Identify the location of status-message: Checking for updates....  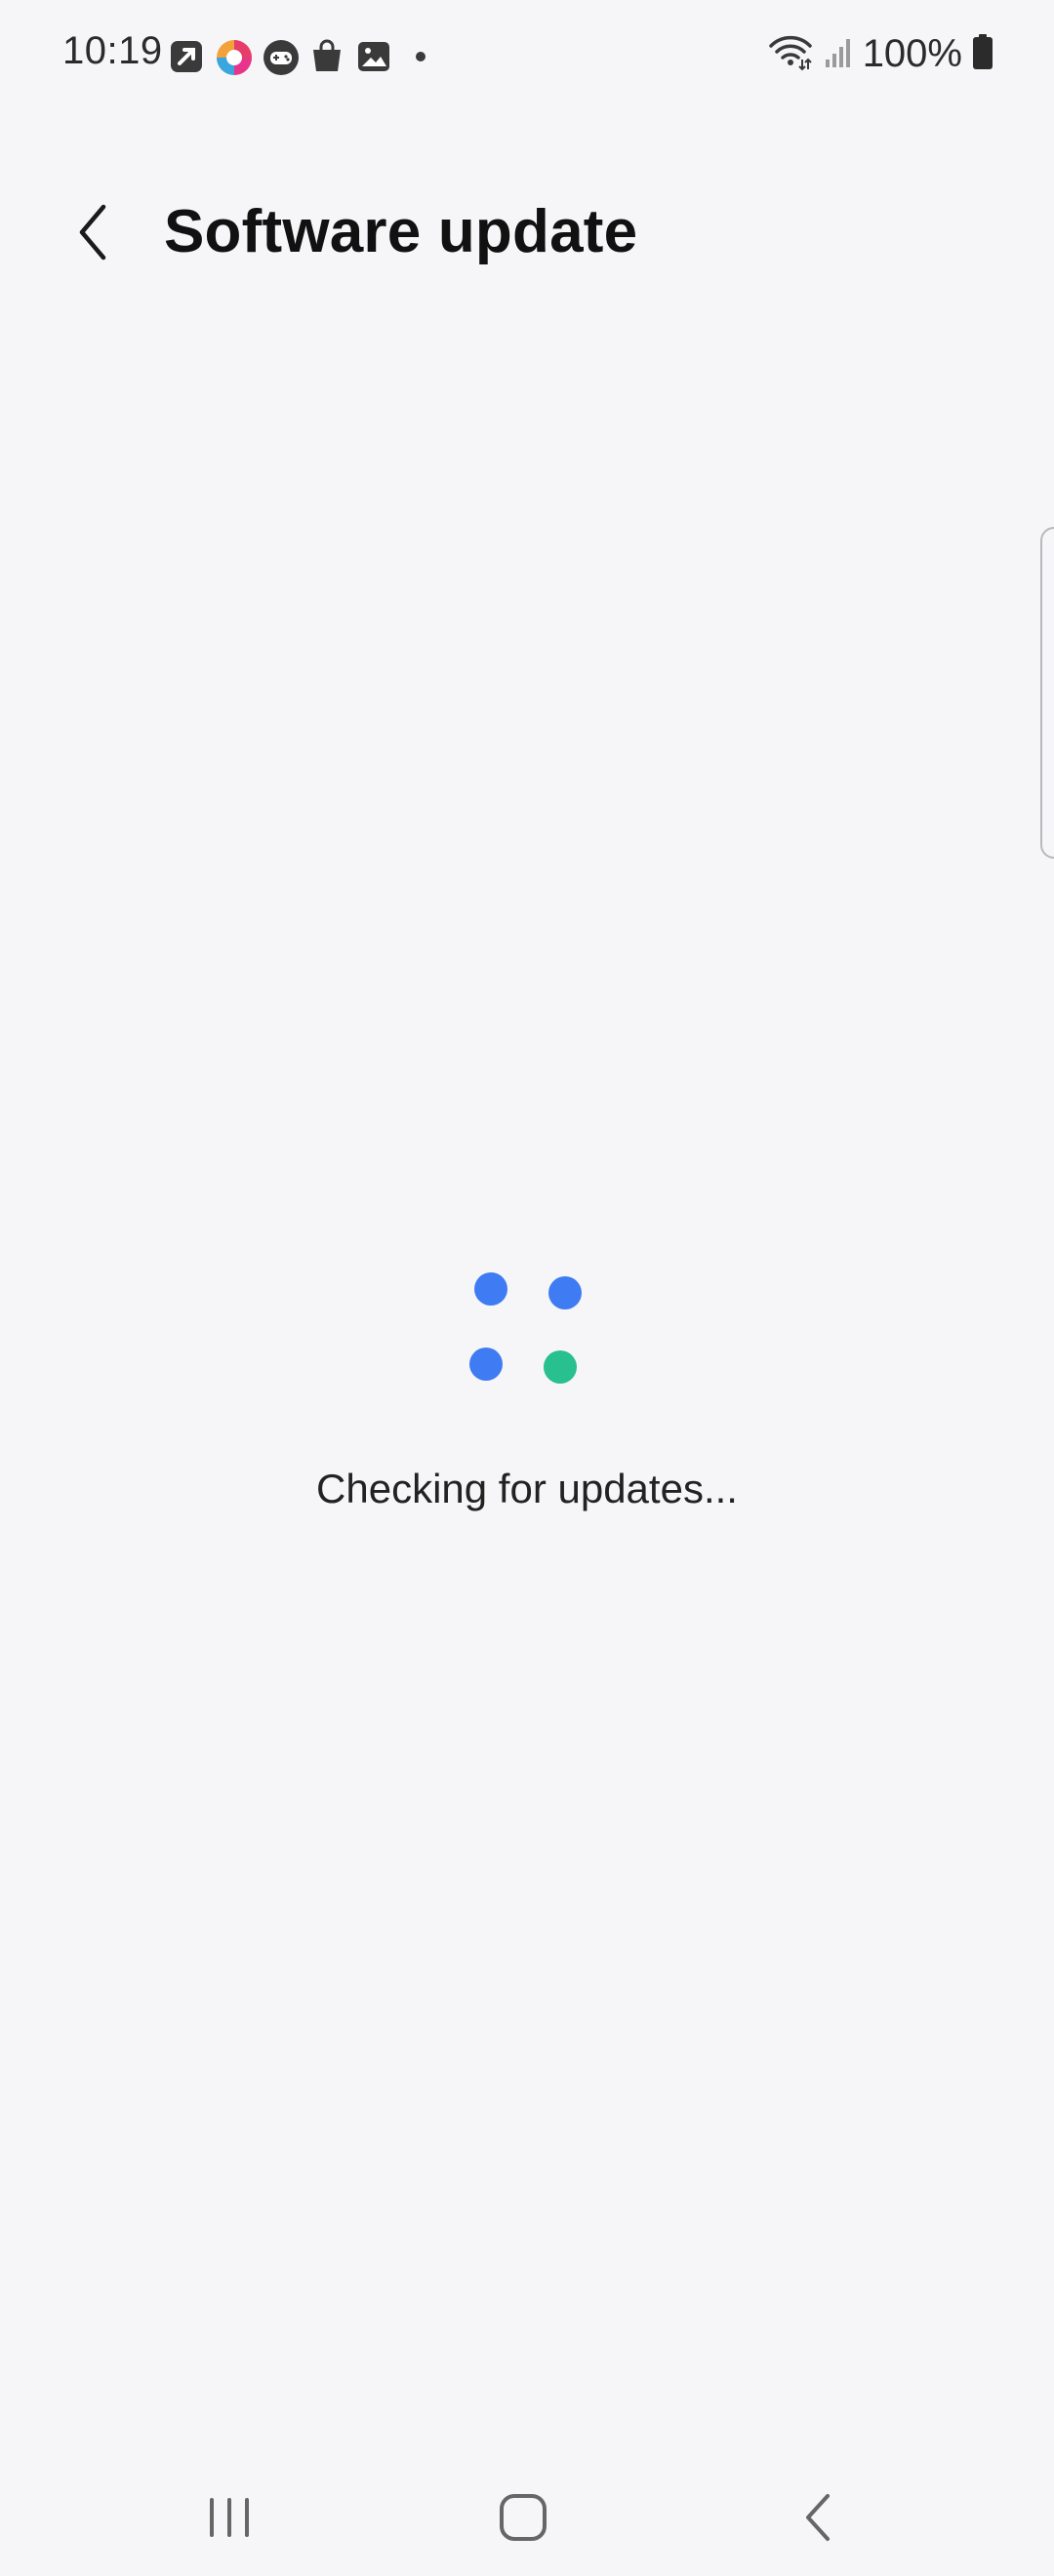
(527, 1488).